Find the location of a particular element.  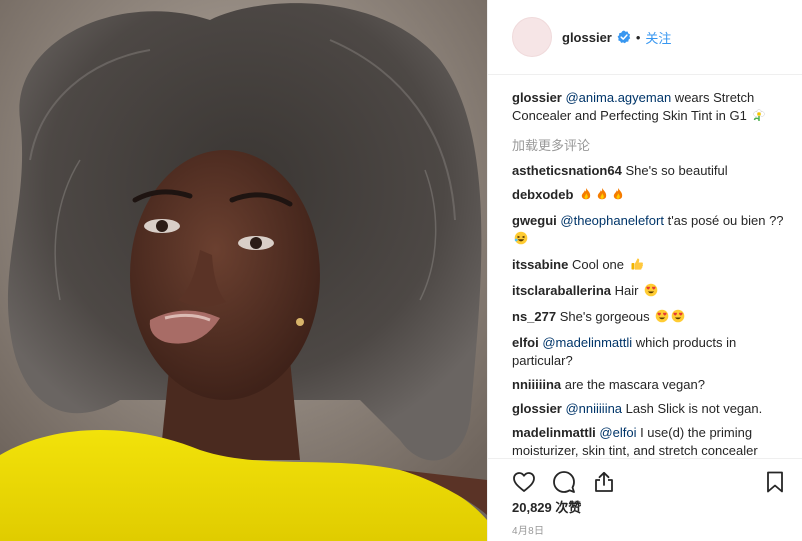

comment-text: Cool one is located at coordinates (596, 264).